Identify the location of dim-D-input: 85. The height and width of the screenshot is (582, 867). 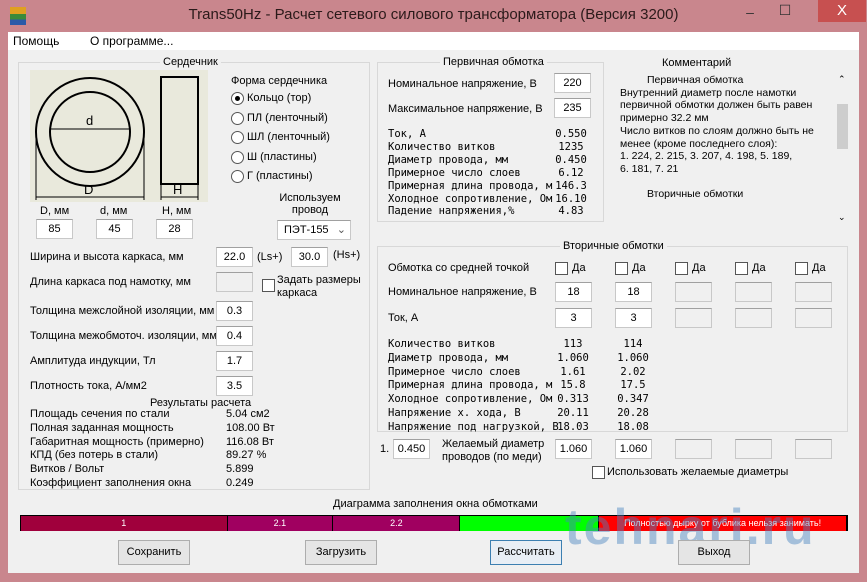
(54, 229).